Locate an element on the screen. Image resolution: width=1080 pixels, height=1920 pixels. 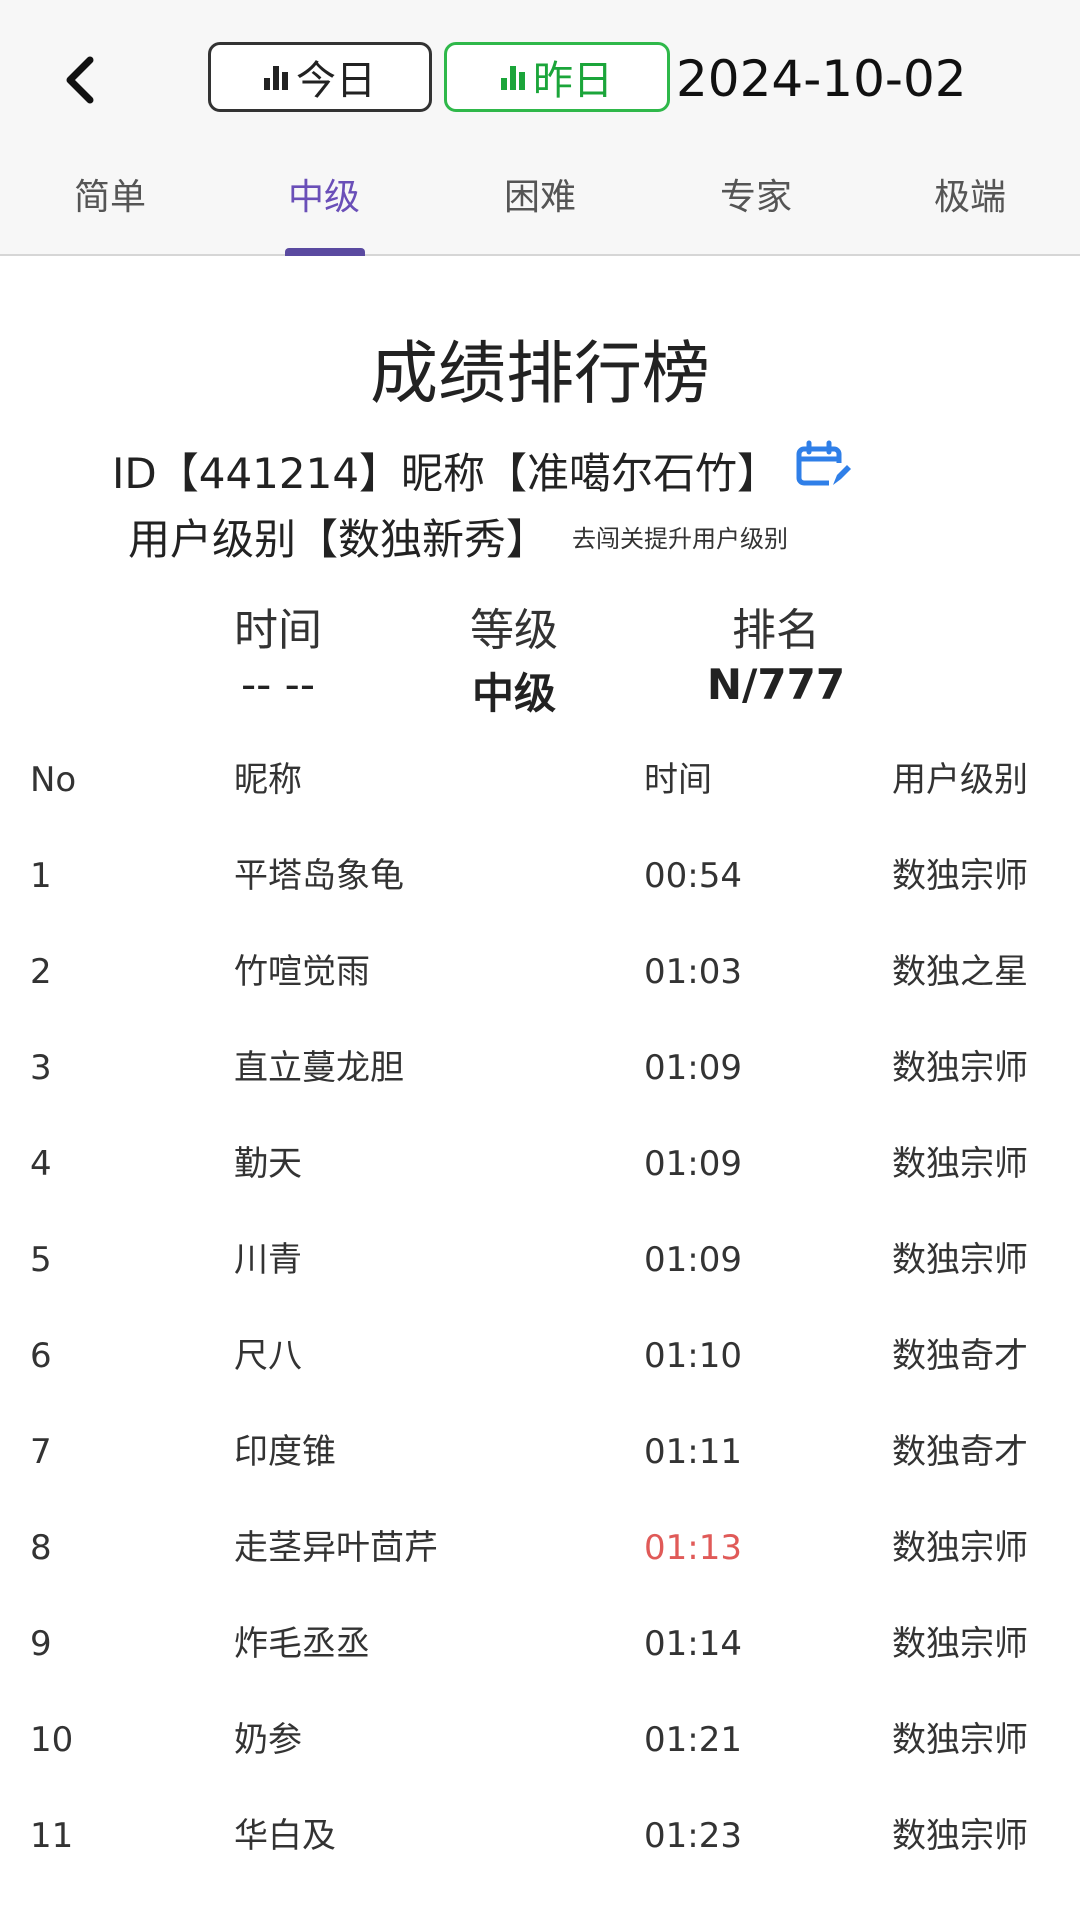
row-user-level: 数独之星 is located at coordinates (960, 972).